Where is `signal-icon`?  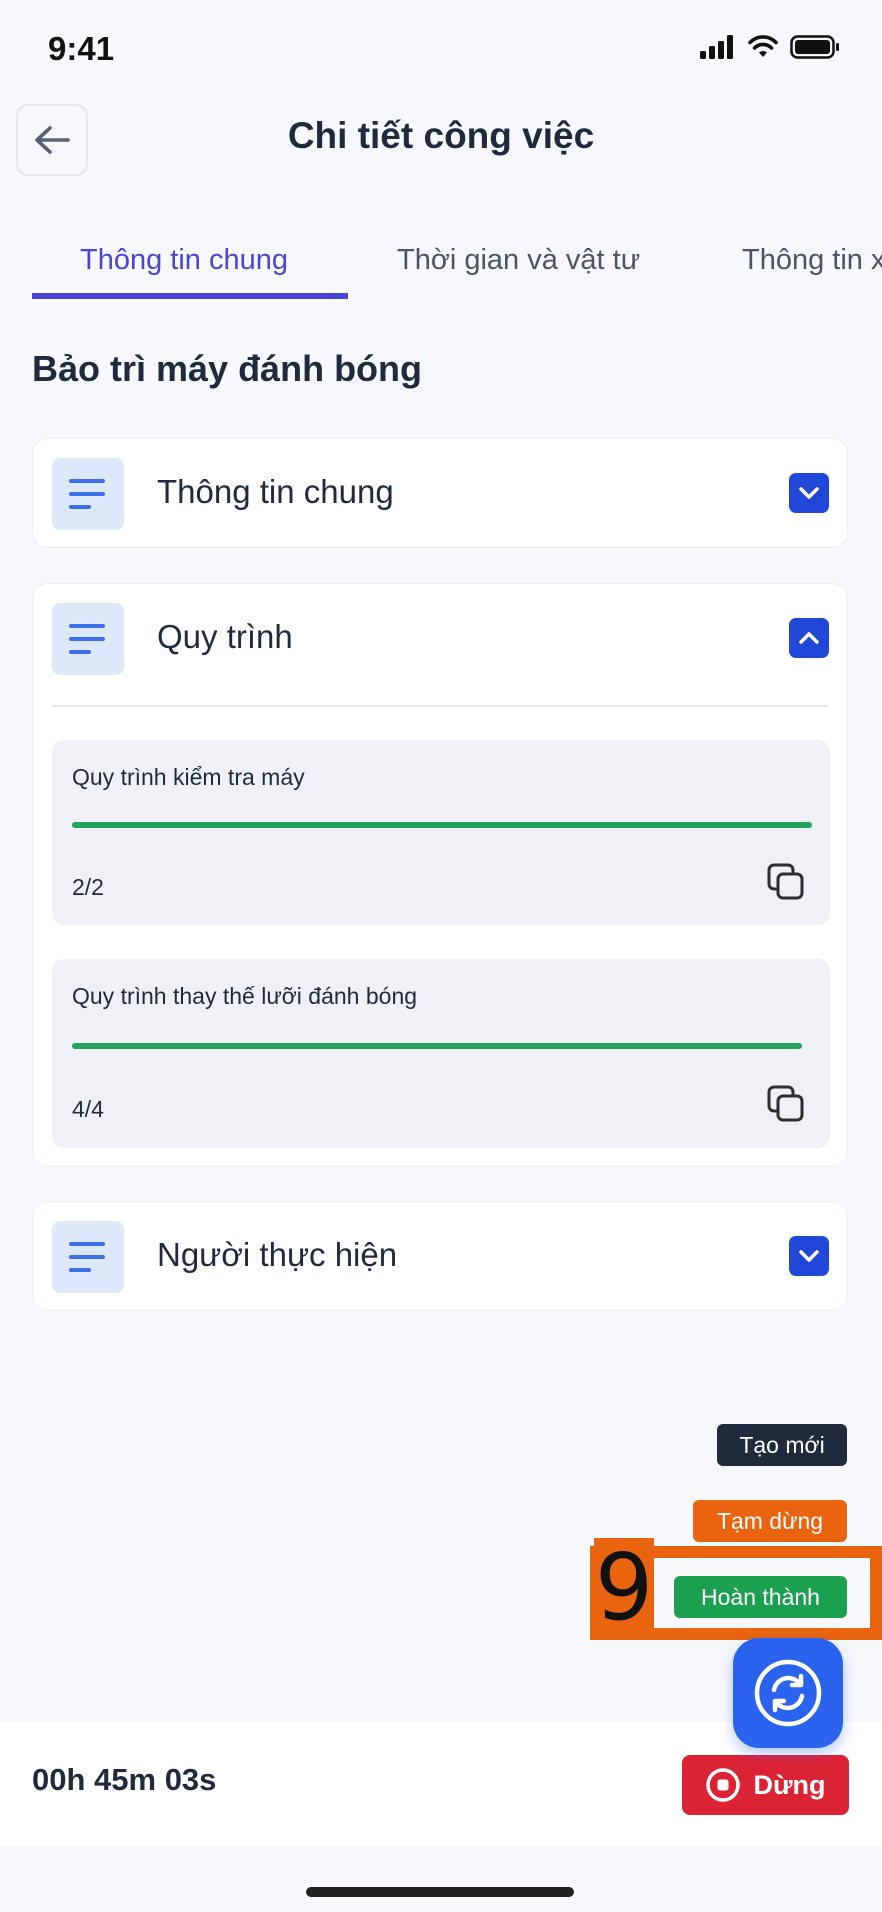
signal-icon is located at coordinates (716, 47).